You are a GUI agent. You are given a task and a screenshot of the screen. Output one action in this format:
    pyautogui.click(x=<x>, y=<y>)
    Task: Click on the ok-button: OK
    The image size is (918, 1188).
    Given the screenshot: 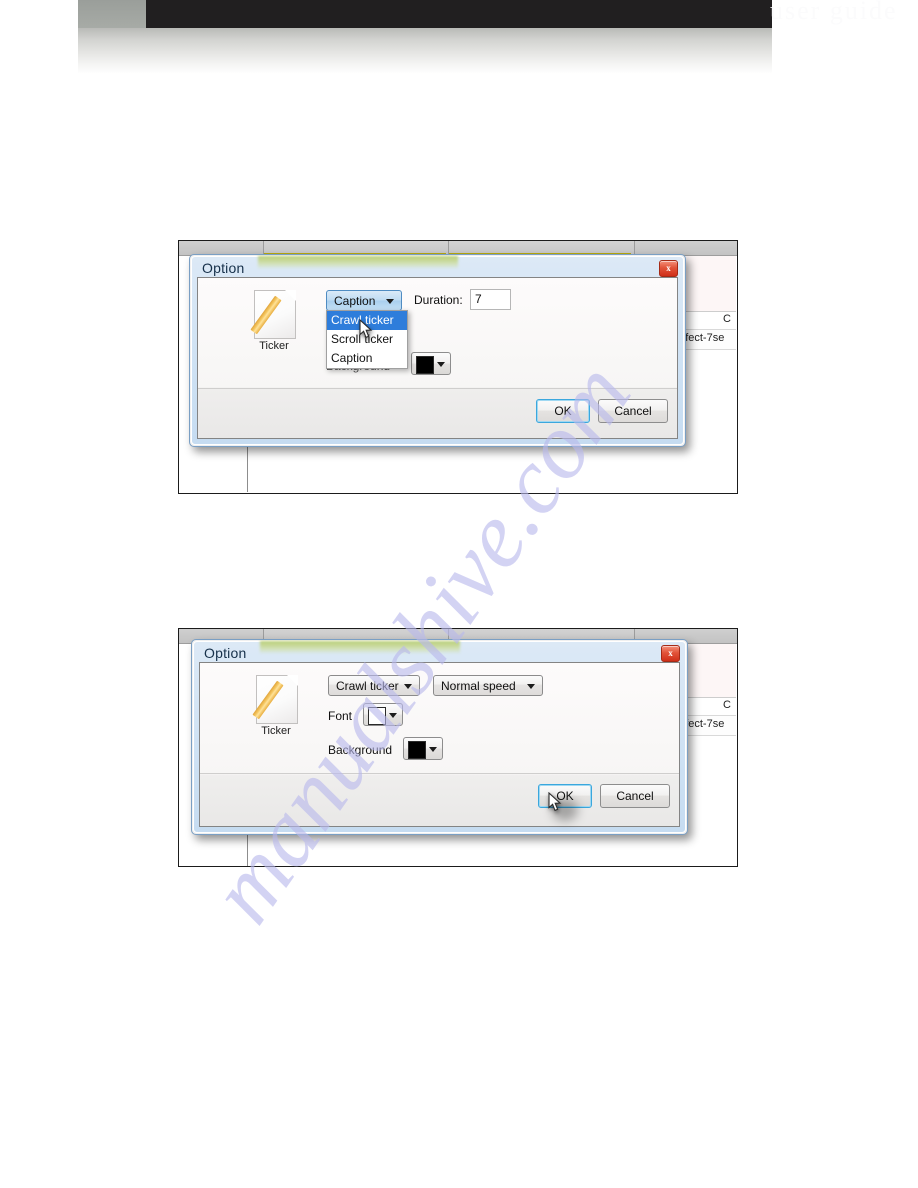 What is the action you would take?
    pyautogui.click(x=563, y=411)
    